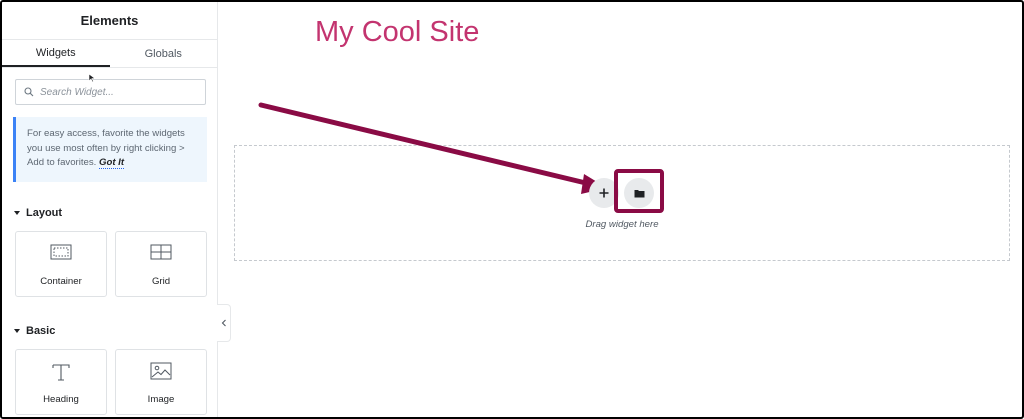  I want to click on annotation-arrow-icon, so click(432, 148).